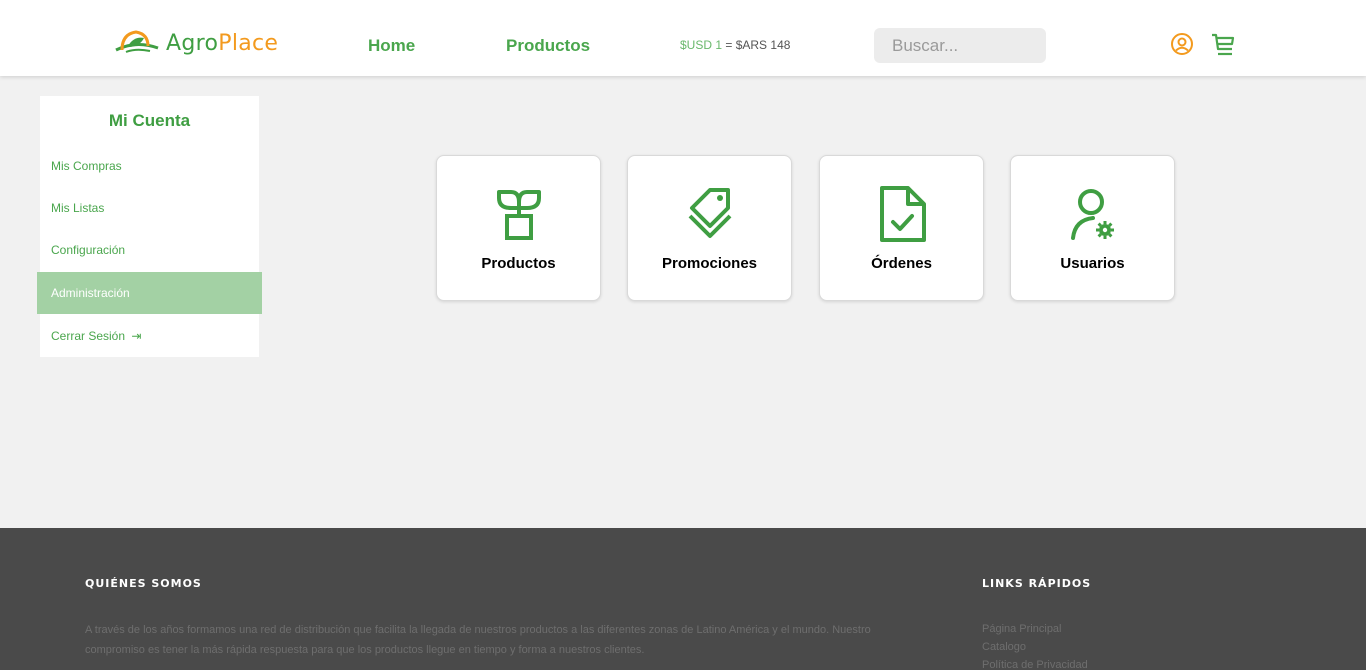  I want to click on sidebar-item-cerrar-sesion: Cerrar Sesión ⇥, so click(149, 336).